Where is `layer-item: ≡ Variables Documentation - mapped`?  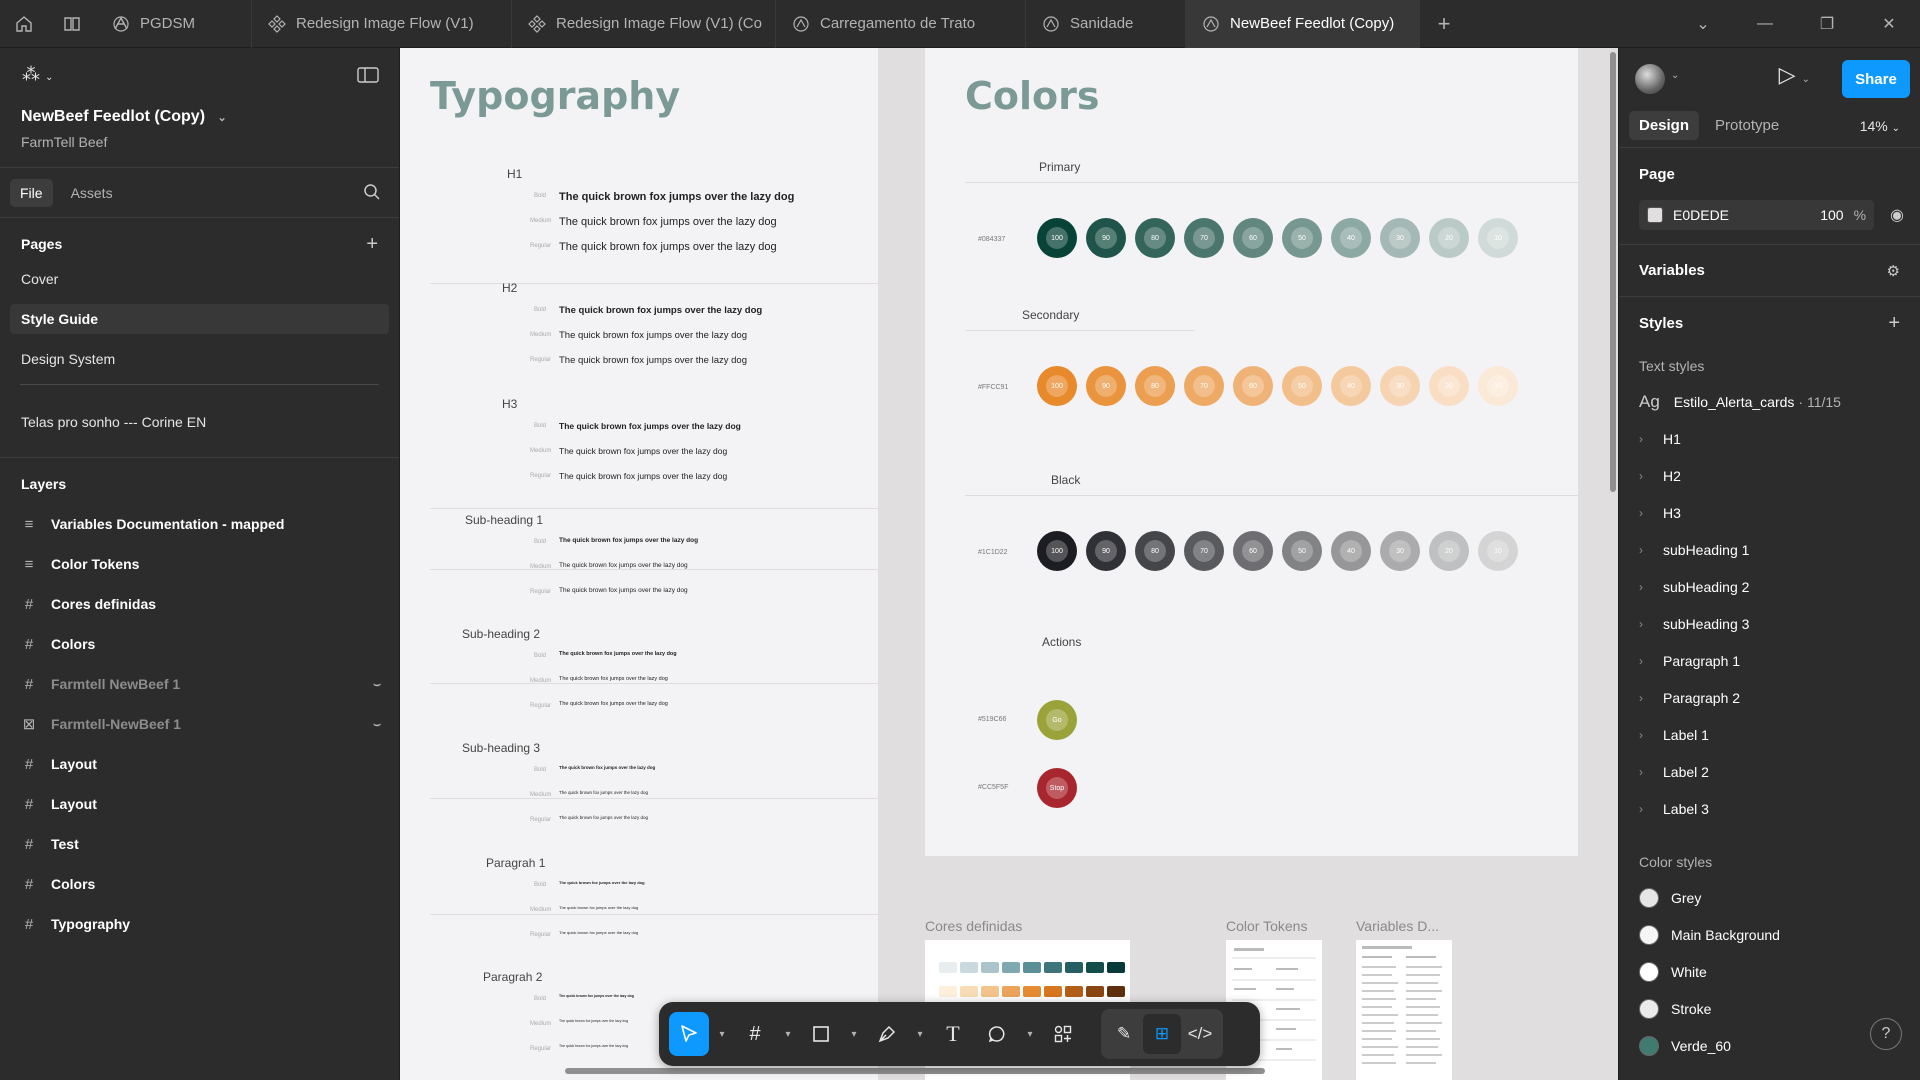 layer-item: ≡ Variables Documentation - mapped is located at coordinates (199, 524).